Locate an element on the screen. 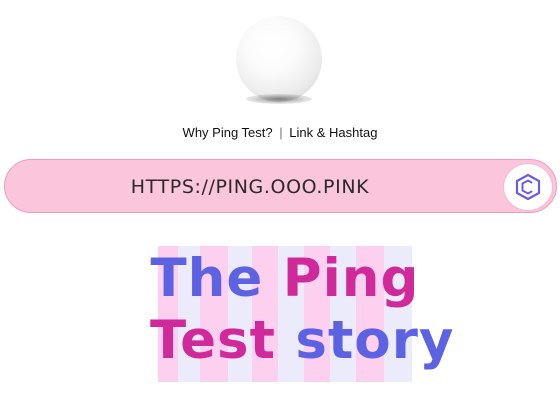 This screenshot has height=400, width=560. ball-logo-icon is located at coordinates (279, 59).